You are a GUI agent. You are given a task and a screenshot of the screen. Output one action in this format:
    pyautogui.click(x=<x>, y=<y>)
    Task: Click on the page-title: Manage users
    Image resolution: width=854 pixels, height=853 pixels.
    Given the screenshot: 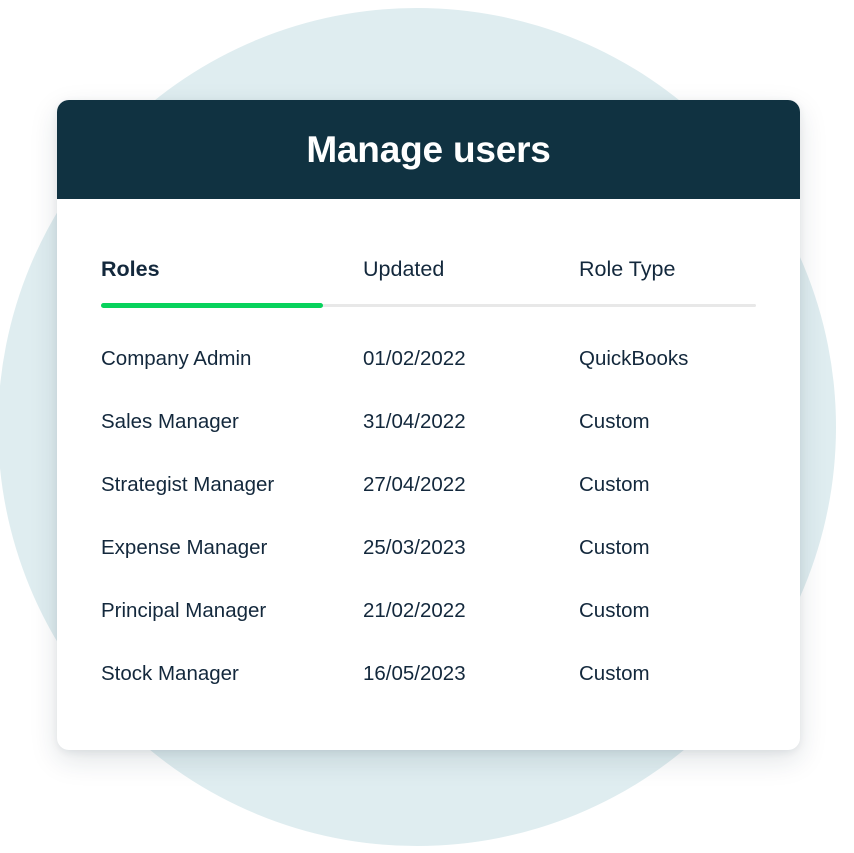 What is the action you would take?
    pyautogui.click(x=428, y=149)
    